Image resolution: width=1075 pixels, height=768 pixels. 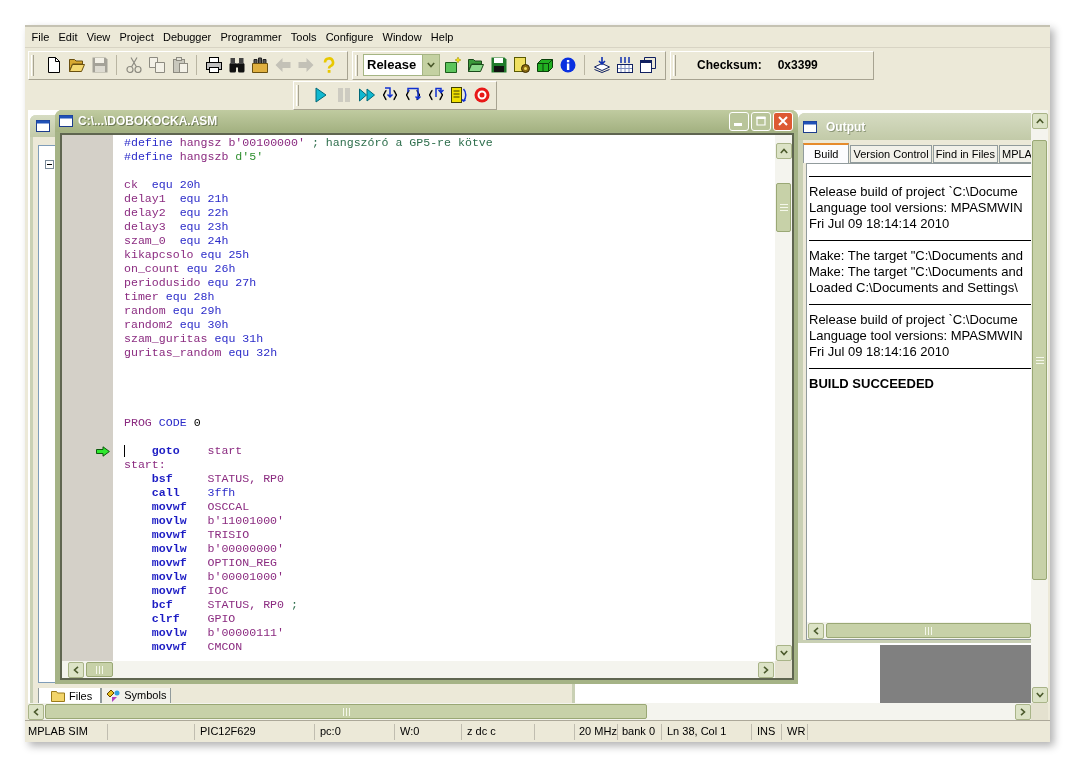 What do you see at coordinates (201, 352) in the screenshot?
I see `code-line: guritas_random equ 32h` at bounding box center [201, 352].